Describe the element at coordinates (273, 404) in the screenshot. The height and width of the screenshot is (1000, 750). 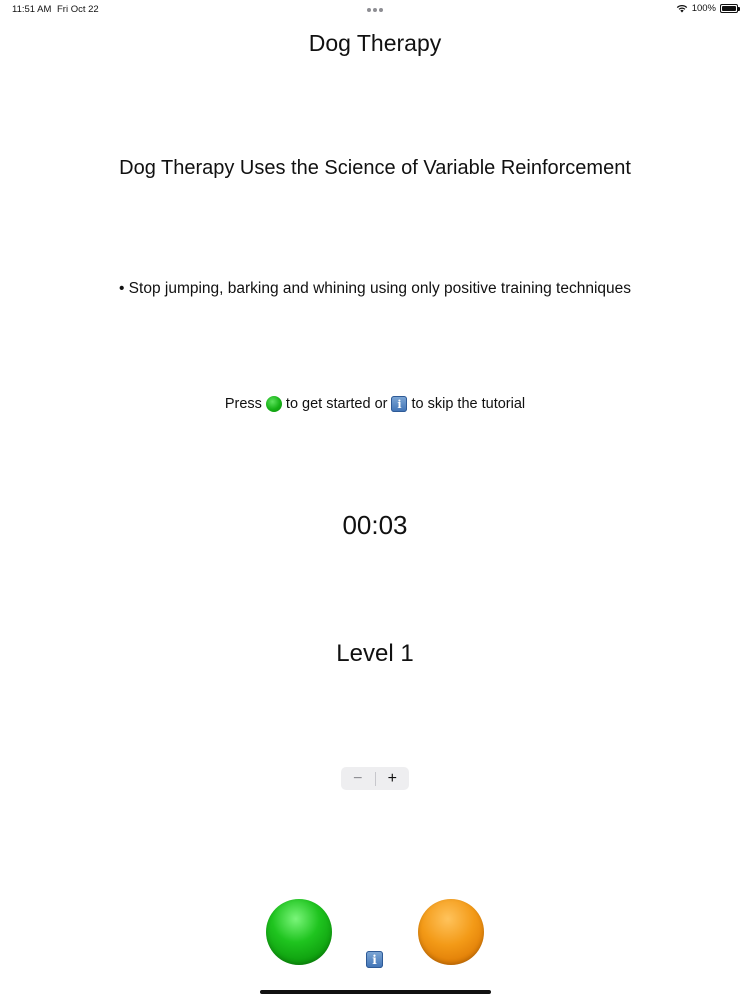
I see `green-circle-icon` at that location.